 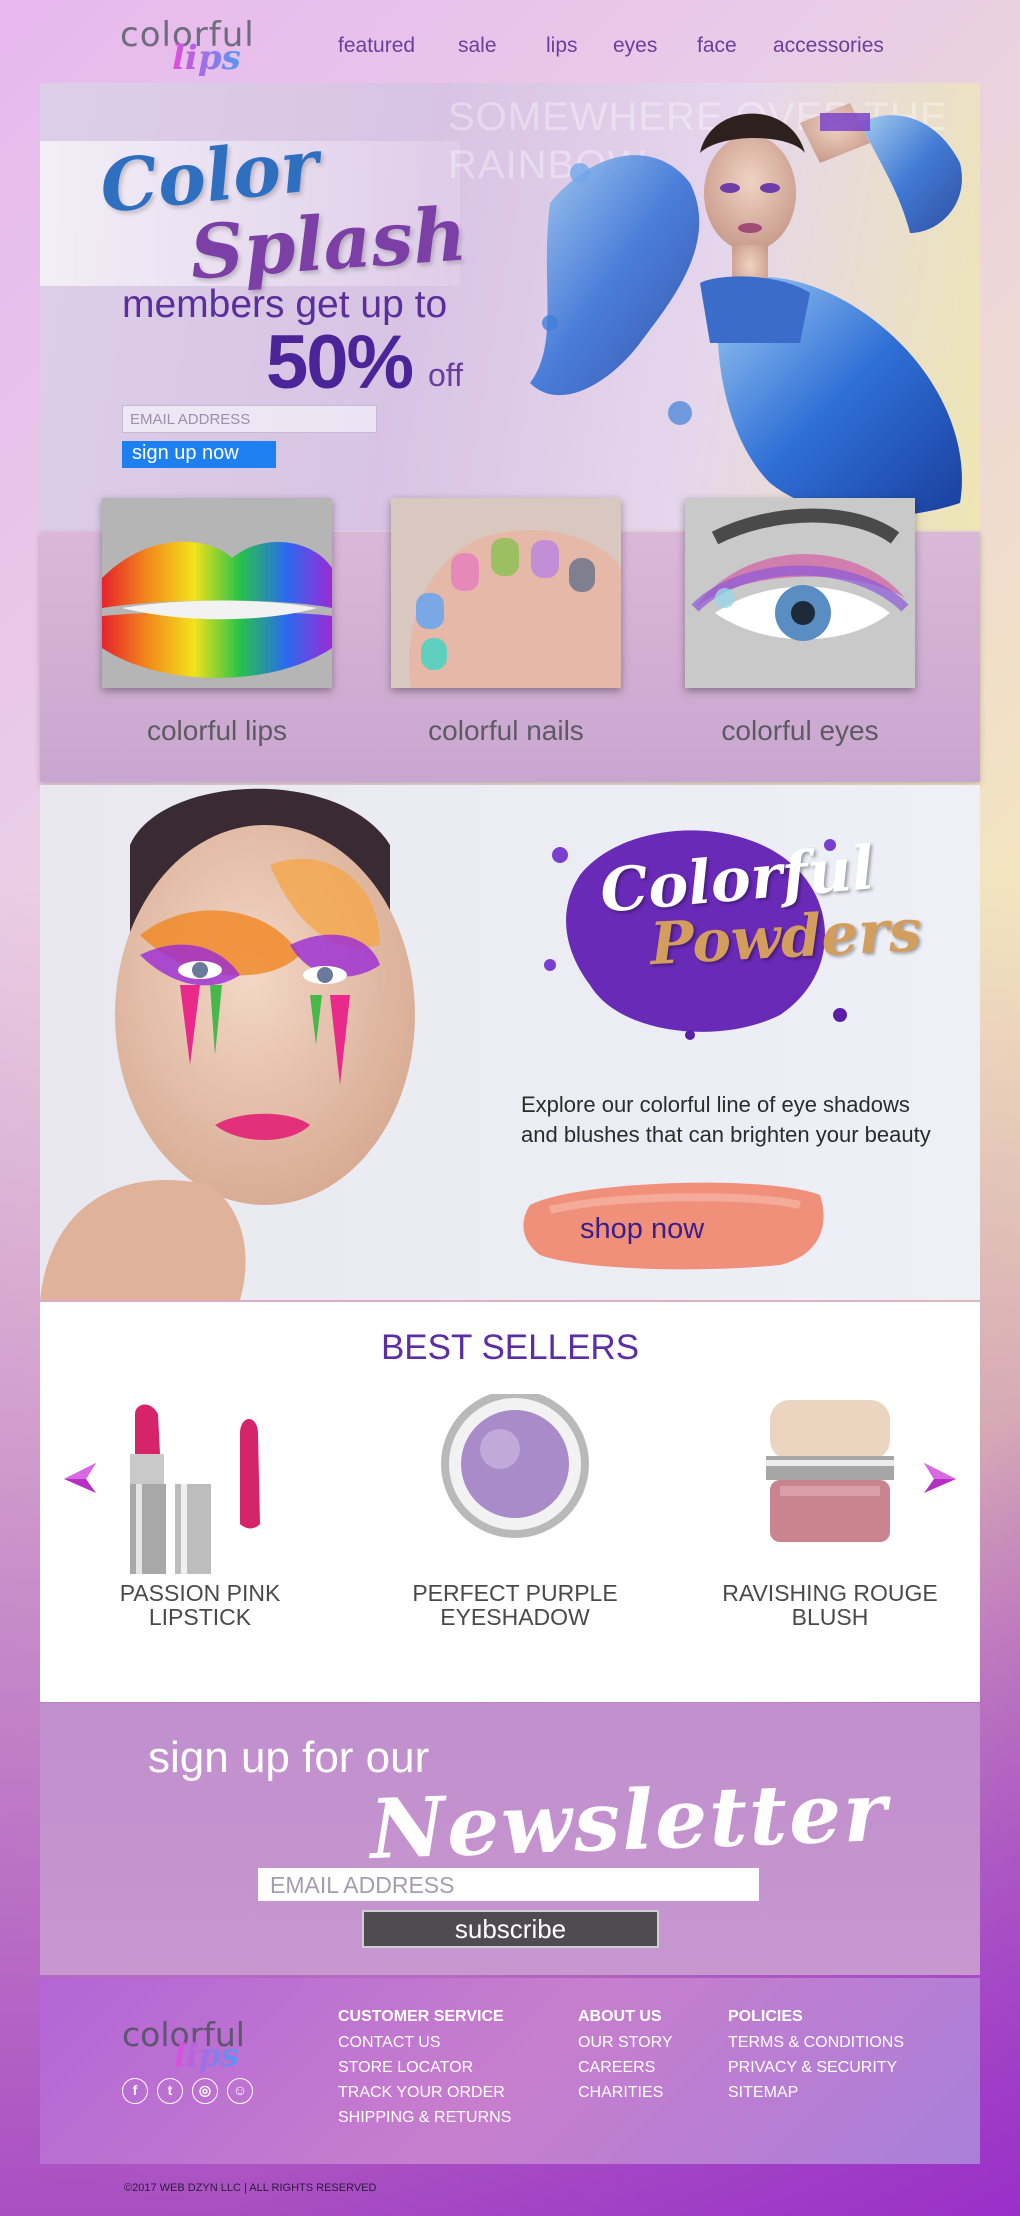 What do you see at coordinates (625, 2042) in the screenshot?
I see `footer-link-our-story: OUR STORY` at bounding box center [625, 2042].